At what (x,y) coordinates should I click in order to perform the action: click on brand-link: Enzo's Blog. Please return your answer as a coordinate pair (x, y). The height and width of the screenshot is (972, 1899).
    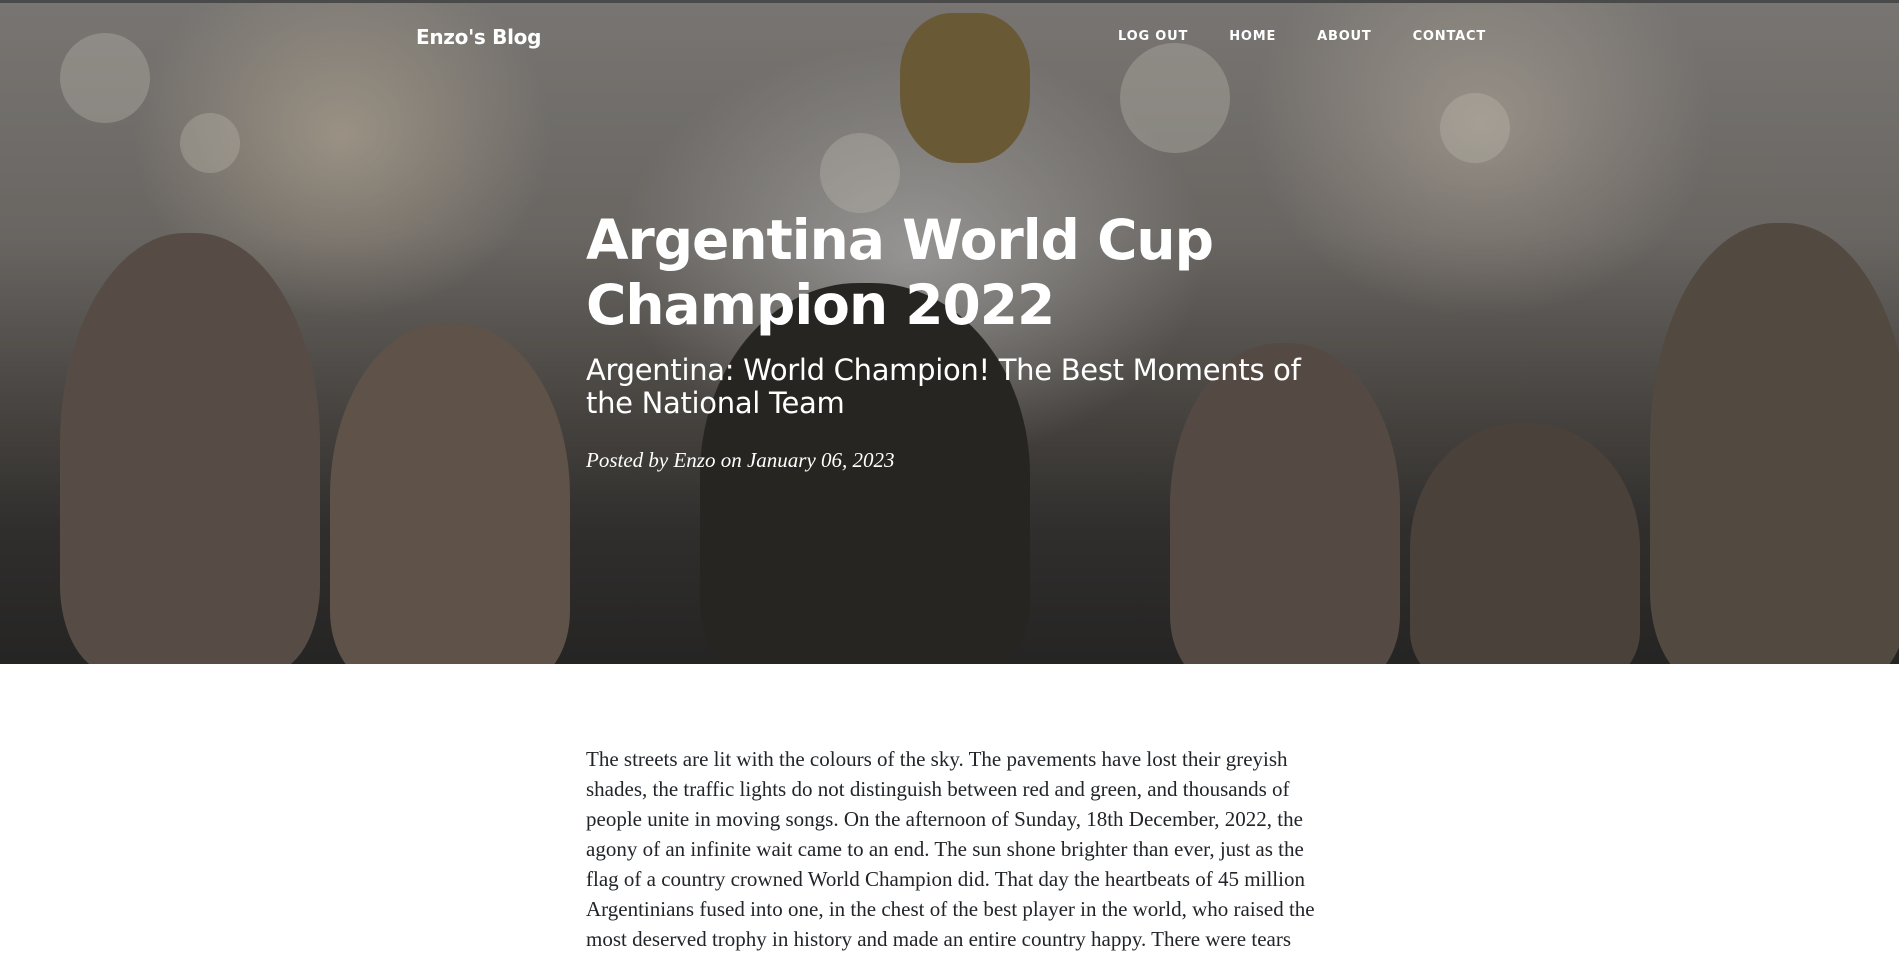
    Looking at the image, I should click on (478, 37).